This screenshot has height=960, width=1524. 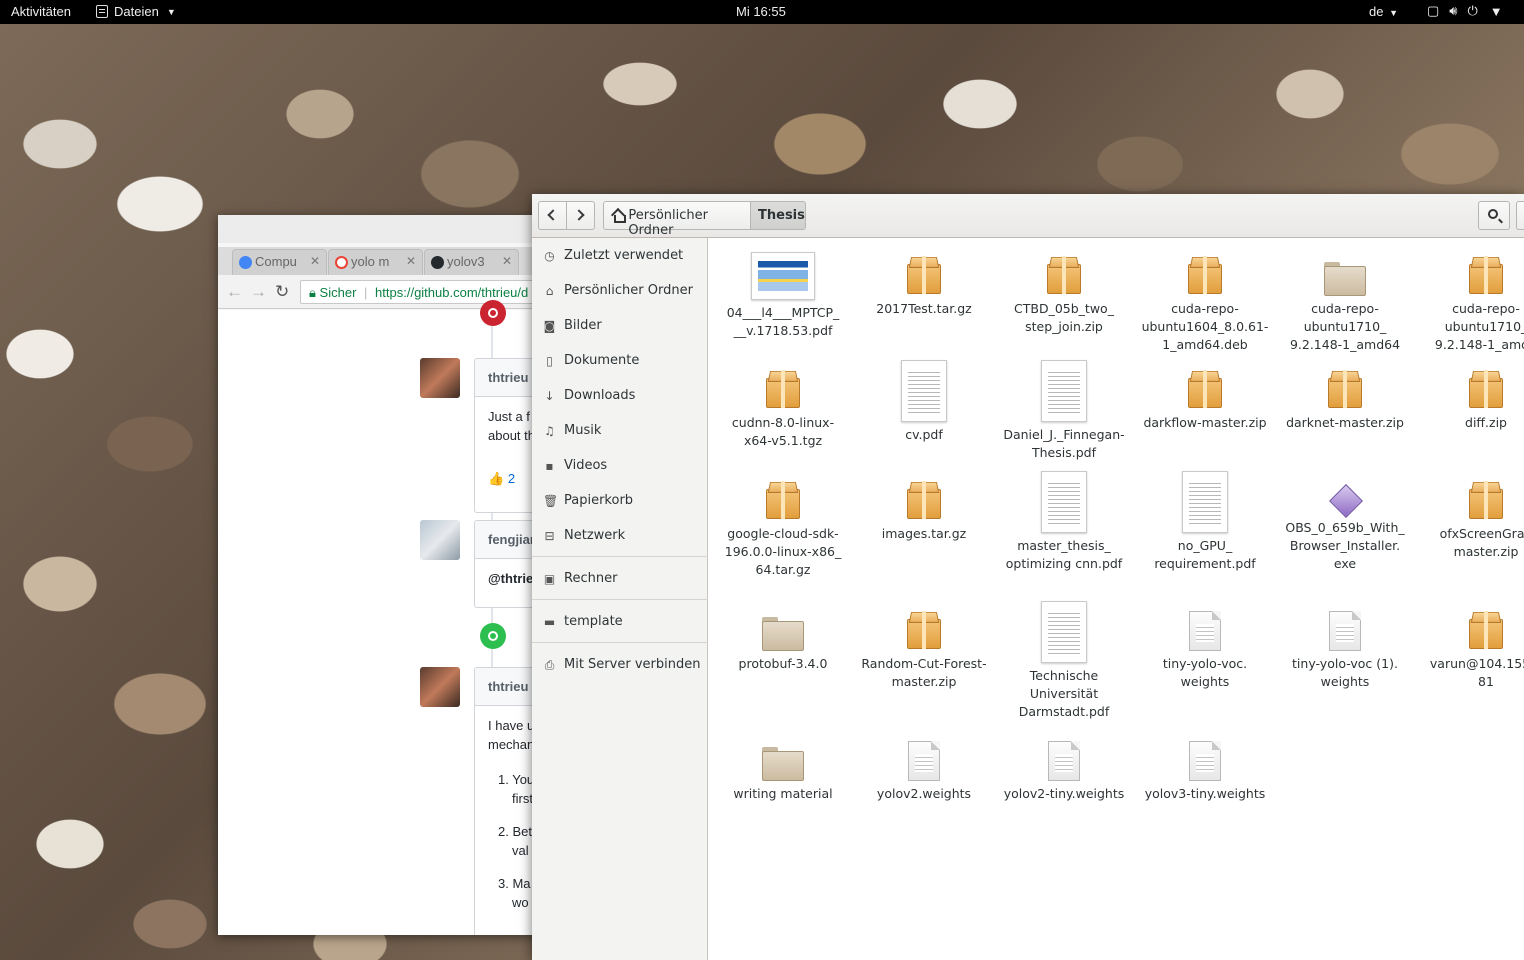 I want to click on comment-author: fengjian, so click(x=506, y=540).